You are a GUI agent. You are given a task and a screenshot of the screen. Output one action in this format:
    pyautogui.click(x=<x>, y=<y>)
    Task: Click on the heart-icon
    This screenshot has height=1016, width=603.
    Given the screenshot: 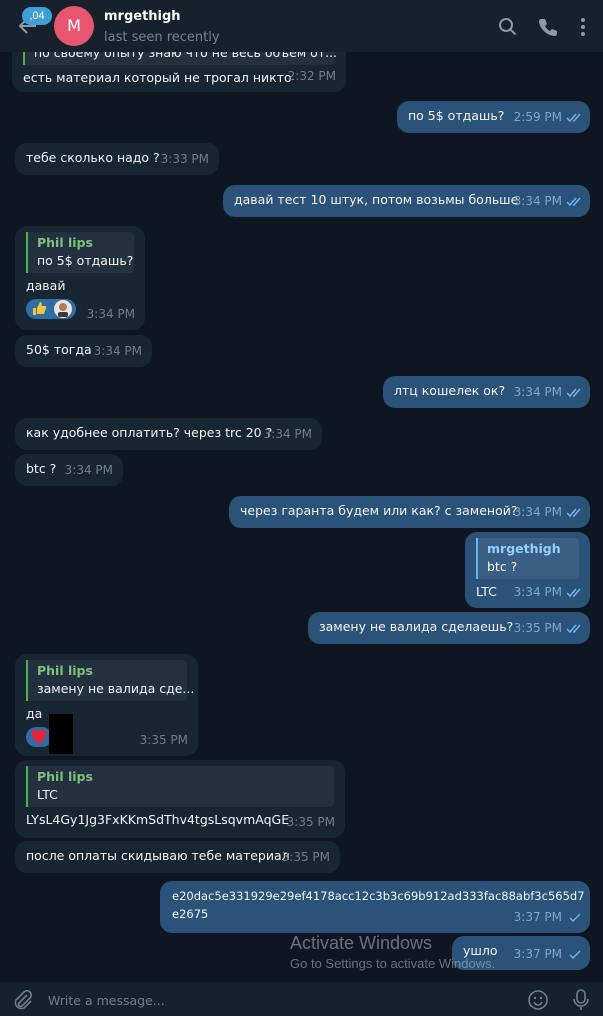 What is the action you would take?
    pyautogui.click(x=39, y=736)
    